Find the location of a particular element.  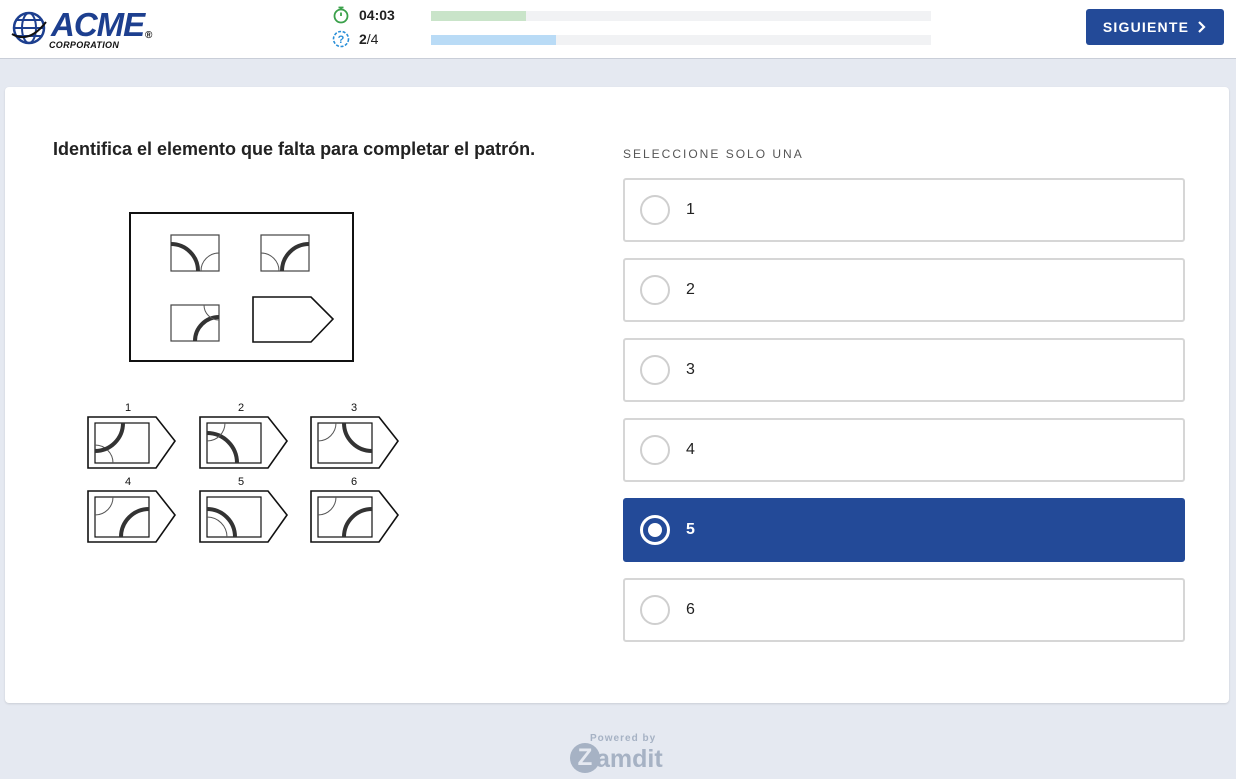

next-button-label: SIGUIENTE is located at coordinates (1146, 27).